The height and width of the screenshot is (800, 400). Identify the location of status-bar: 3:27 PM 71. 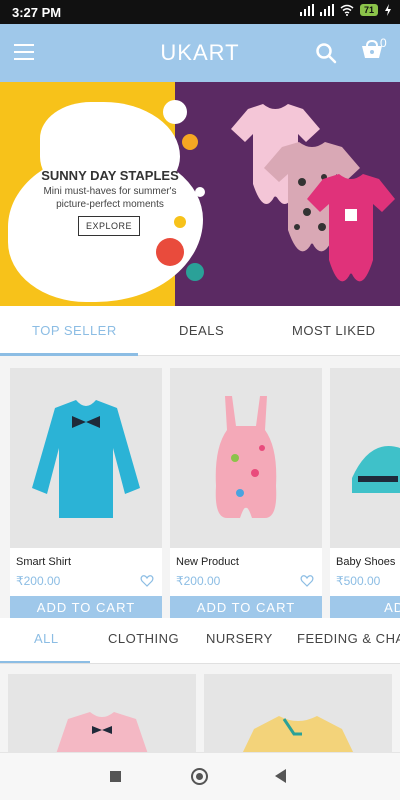
(200, 12).